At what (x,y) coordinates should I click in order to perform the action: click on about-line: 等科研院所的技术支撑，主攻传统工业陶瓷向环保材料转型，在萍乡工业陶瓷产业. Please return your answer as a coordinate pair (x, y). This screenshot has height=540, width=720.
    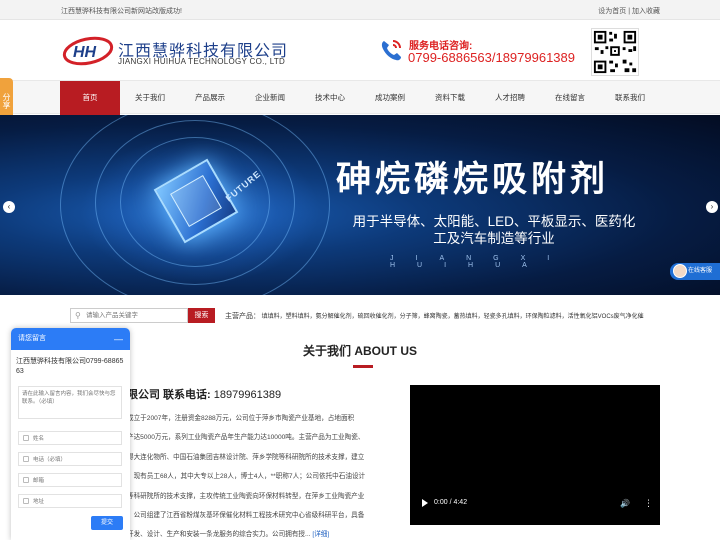
    Looking at the image, I should click on (246, 496).